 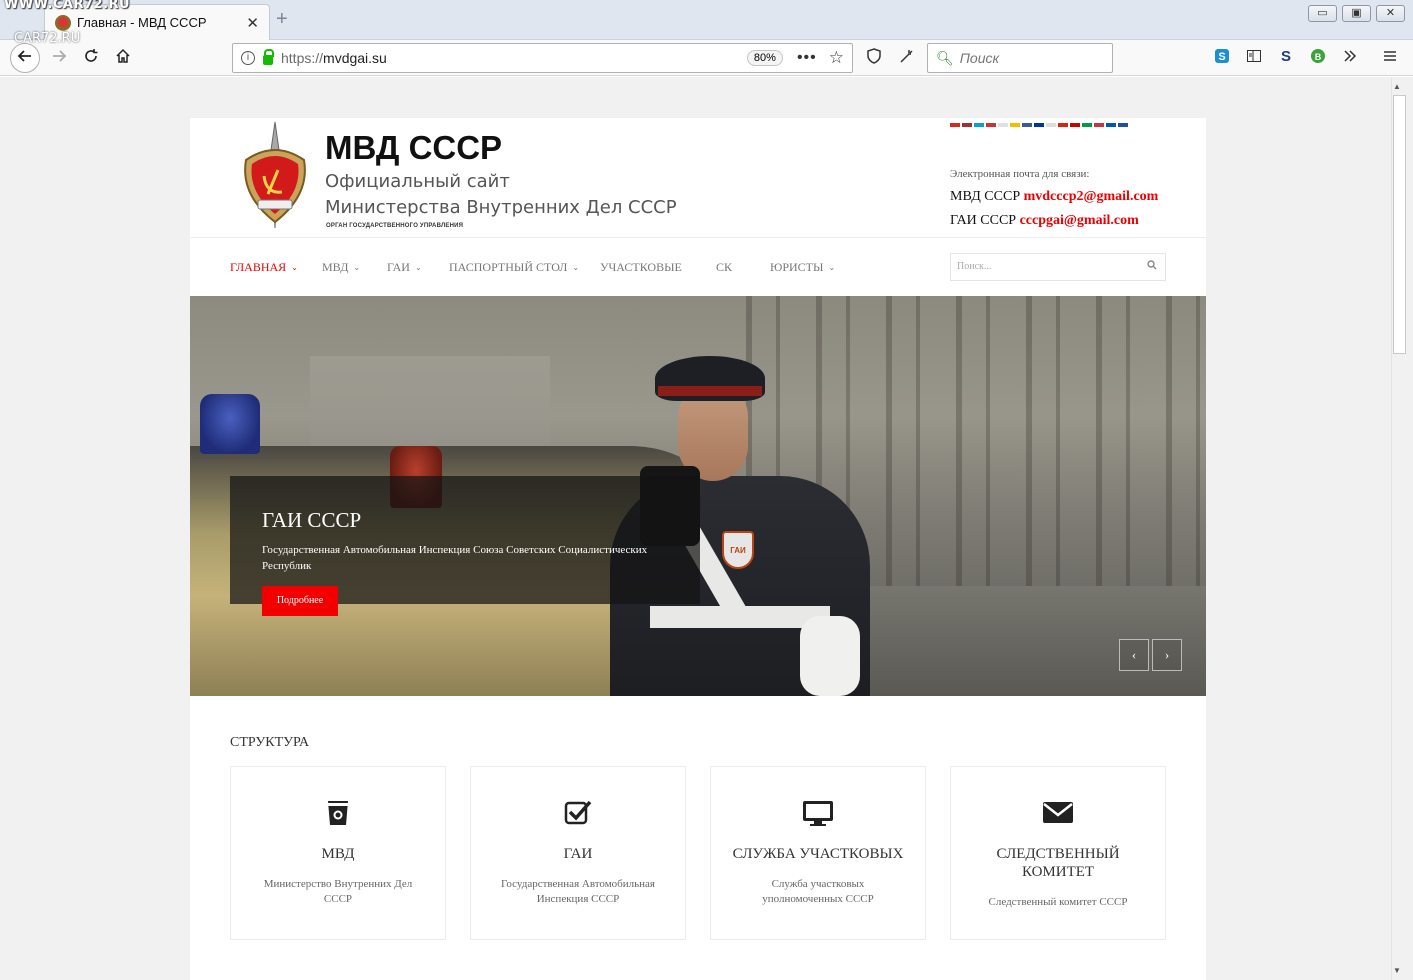 I want to click on extension-s-icon: S, so click(x=1286, y=58).